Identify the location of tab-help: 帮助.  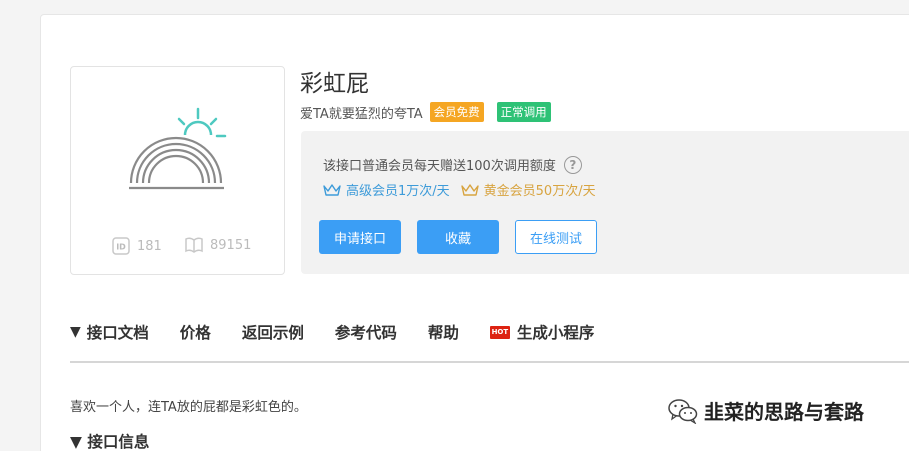
(443, 332).